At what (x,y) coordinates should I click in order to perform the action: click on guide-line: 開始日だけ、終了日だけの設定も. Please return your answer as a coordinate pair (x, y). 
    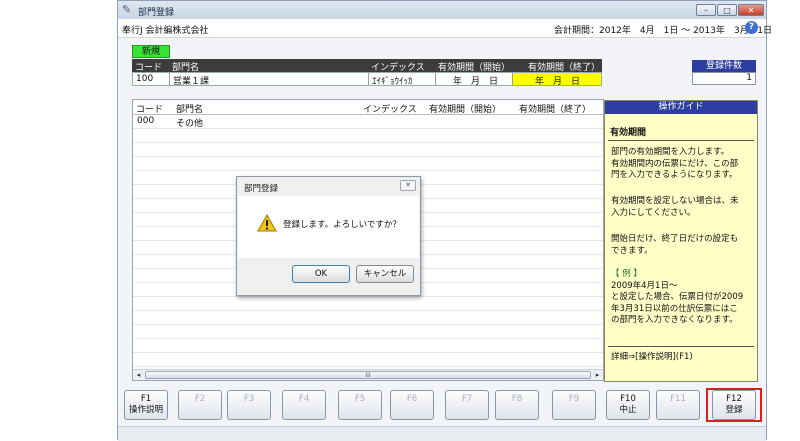
    Looking at the image, I should click on (675, 239).